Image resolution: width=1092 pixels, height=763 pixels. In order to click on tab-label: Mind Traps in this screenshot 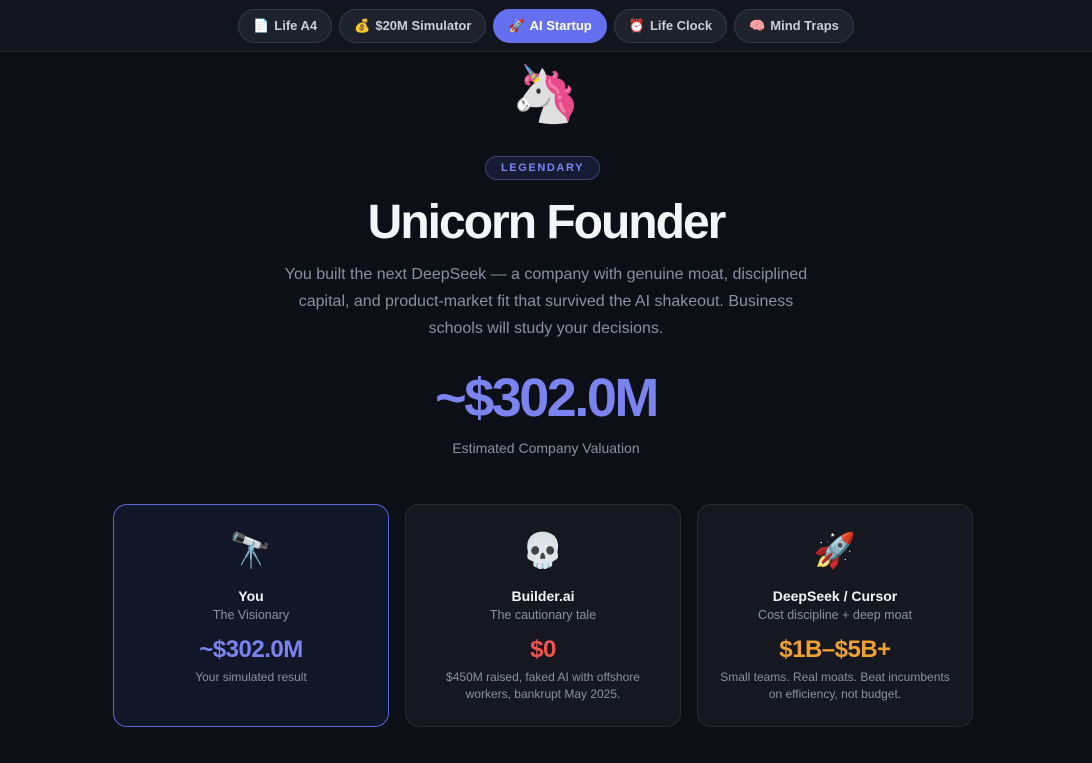, I will do `click(804, 25)`.